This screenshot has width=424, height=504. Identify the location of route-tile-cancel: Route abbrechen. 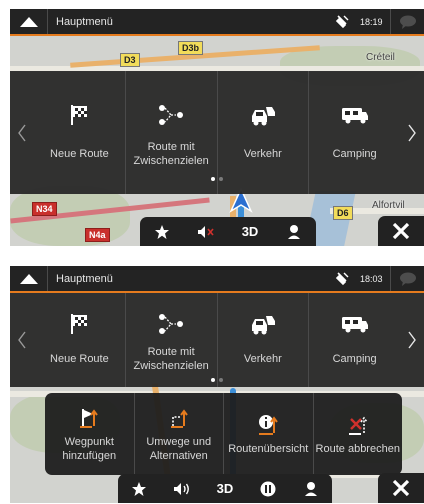
(358, 434).